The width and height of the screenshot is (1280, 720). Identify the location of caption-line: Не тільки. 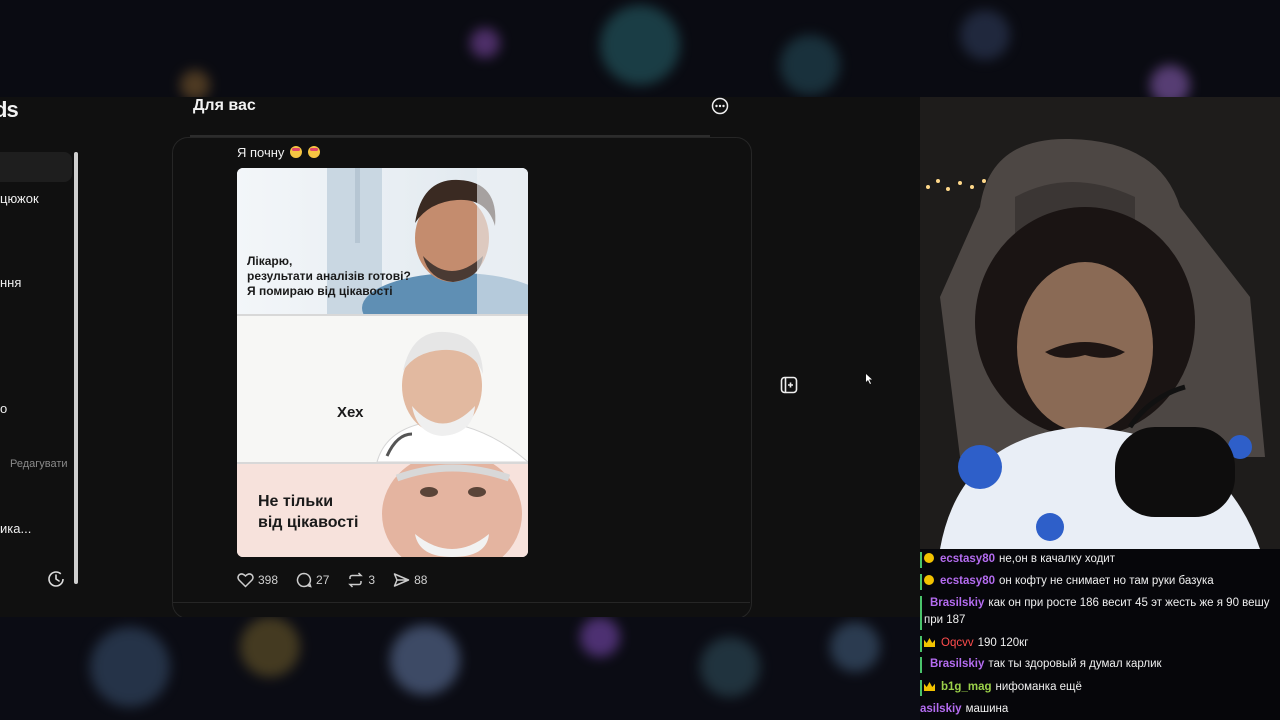
(296, 501).